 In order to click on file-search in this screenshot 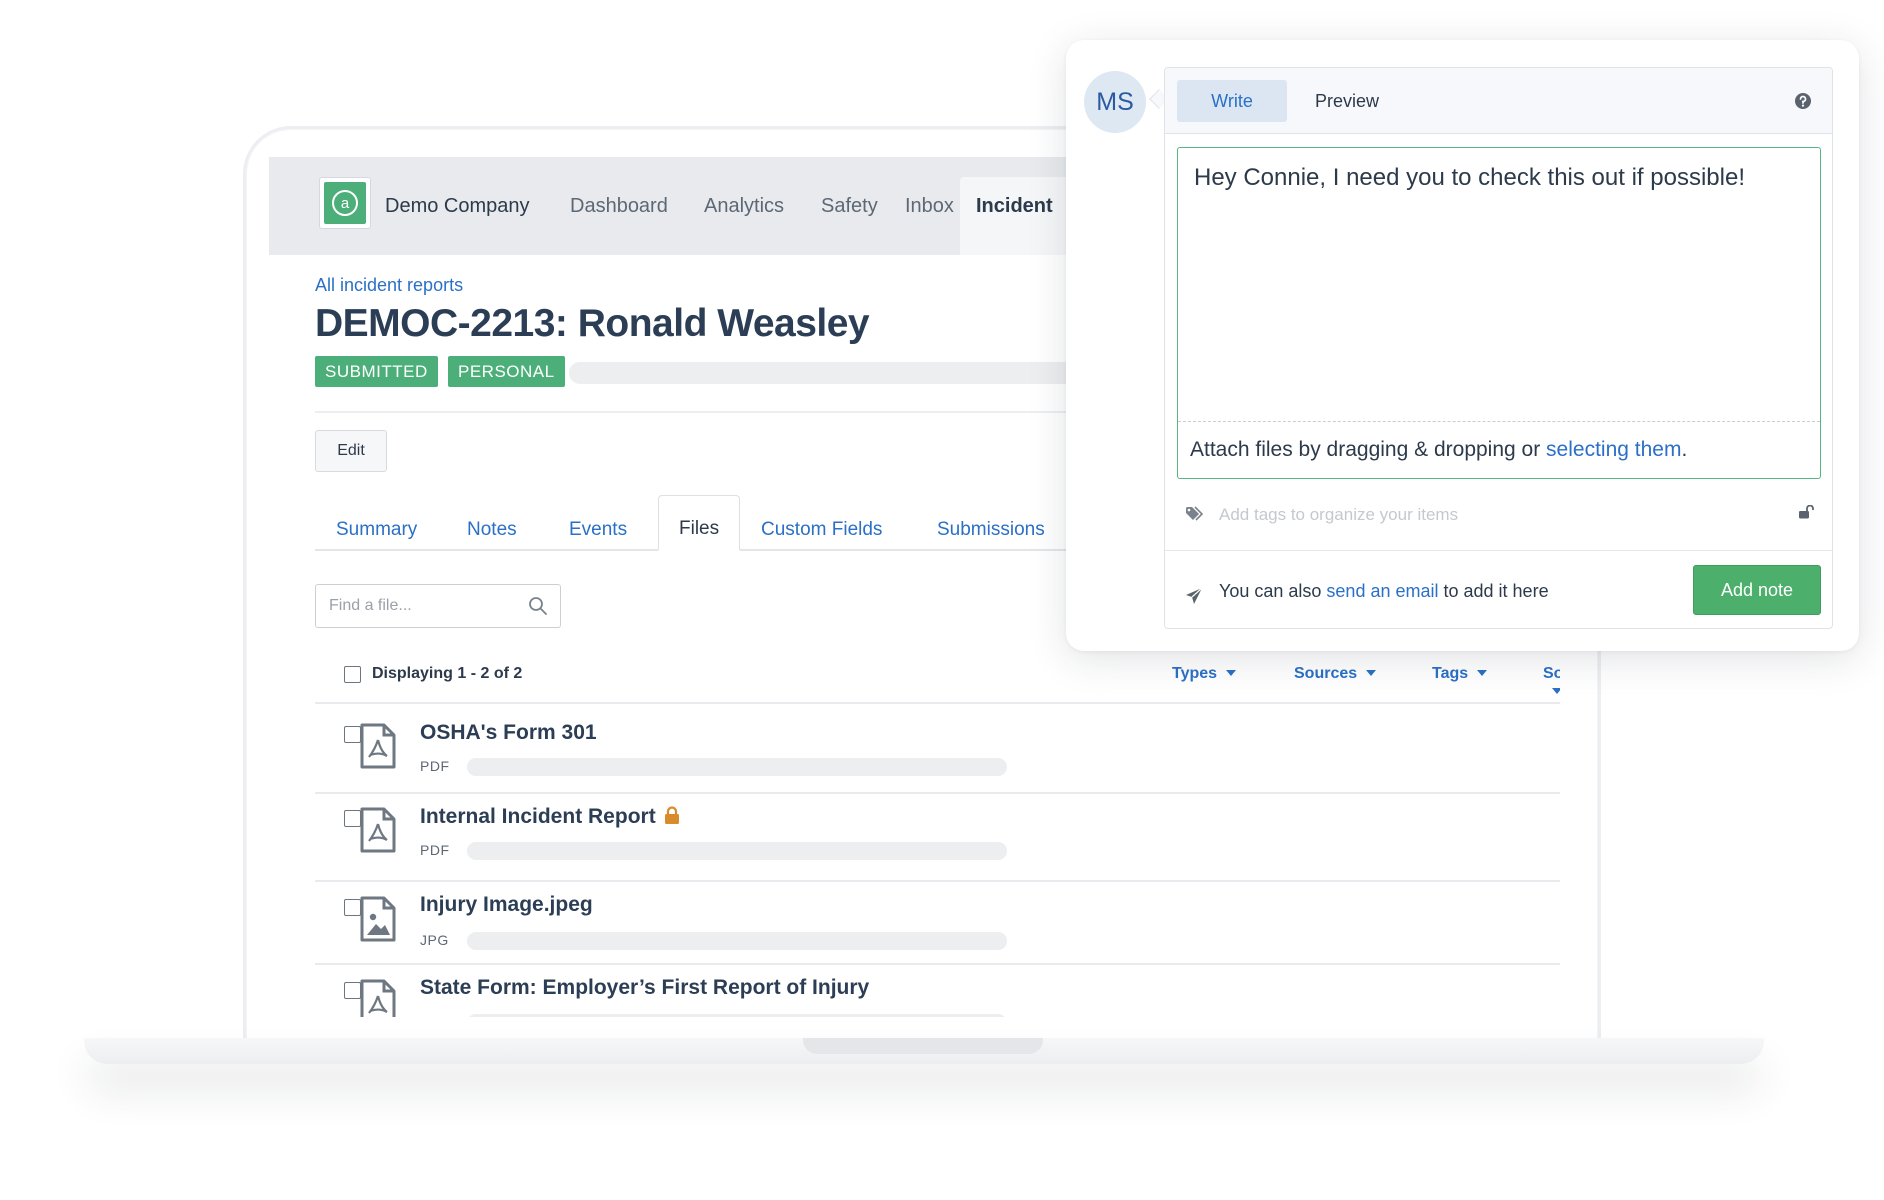, I will do `click(438, 606)`.